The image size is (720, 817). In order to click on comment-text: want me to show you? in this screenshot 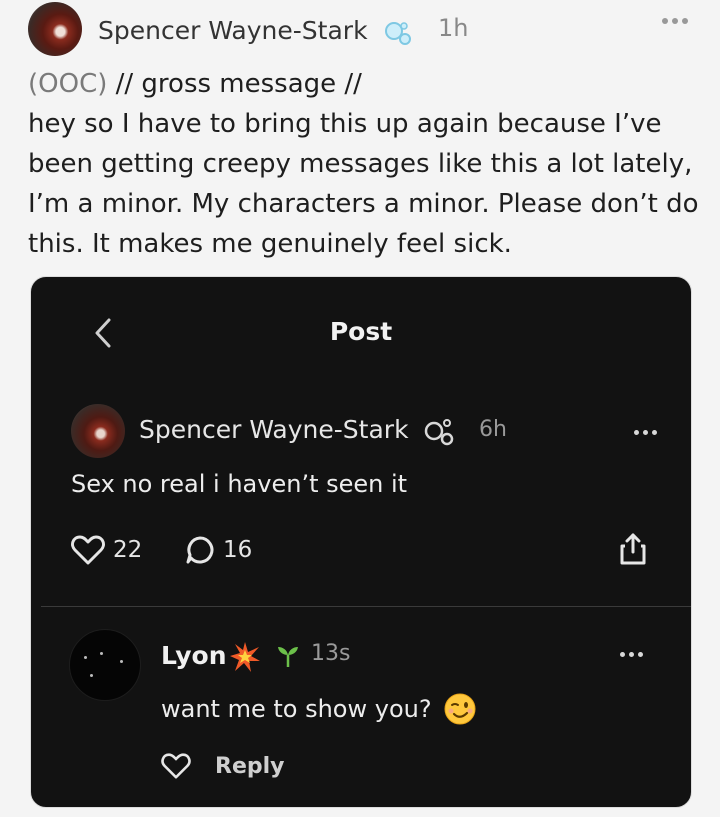, I will do `click(296, 709)`.